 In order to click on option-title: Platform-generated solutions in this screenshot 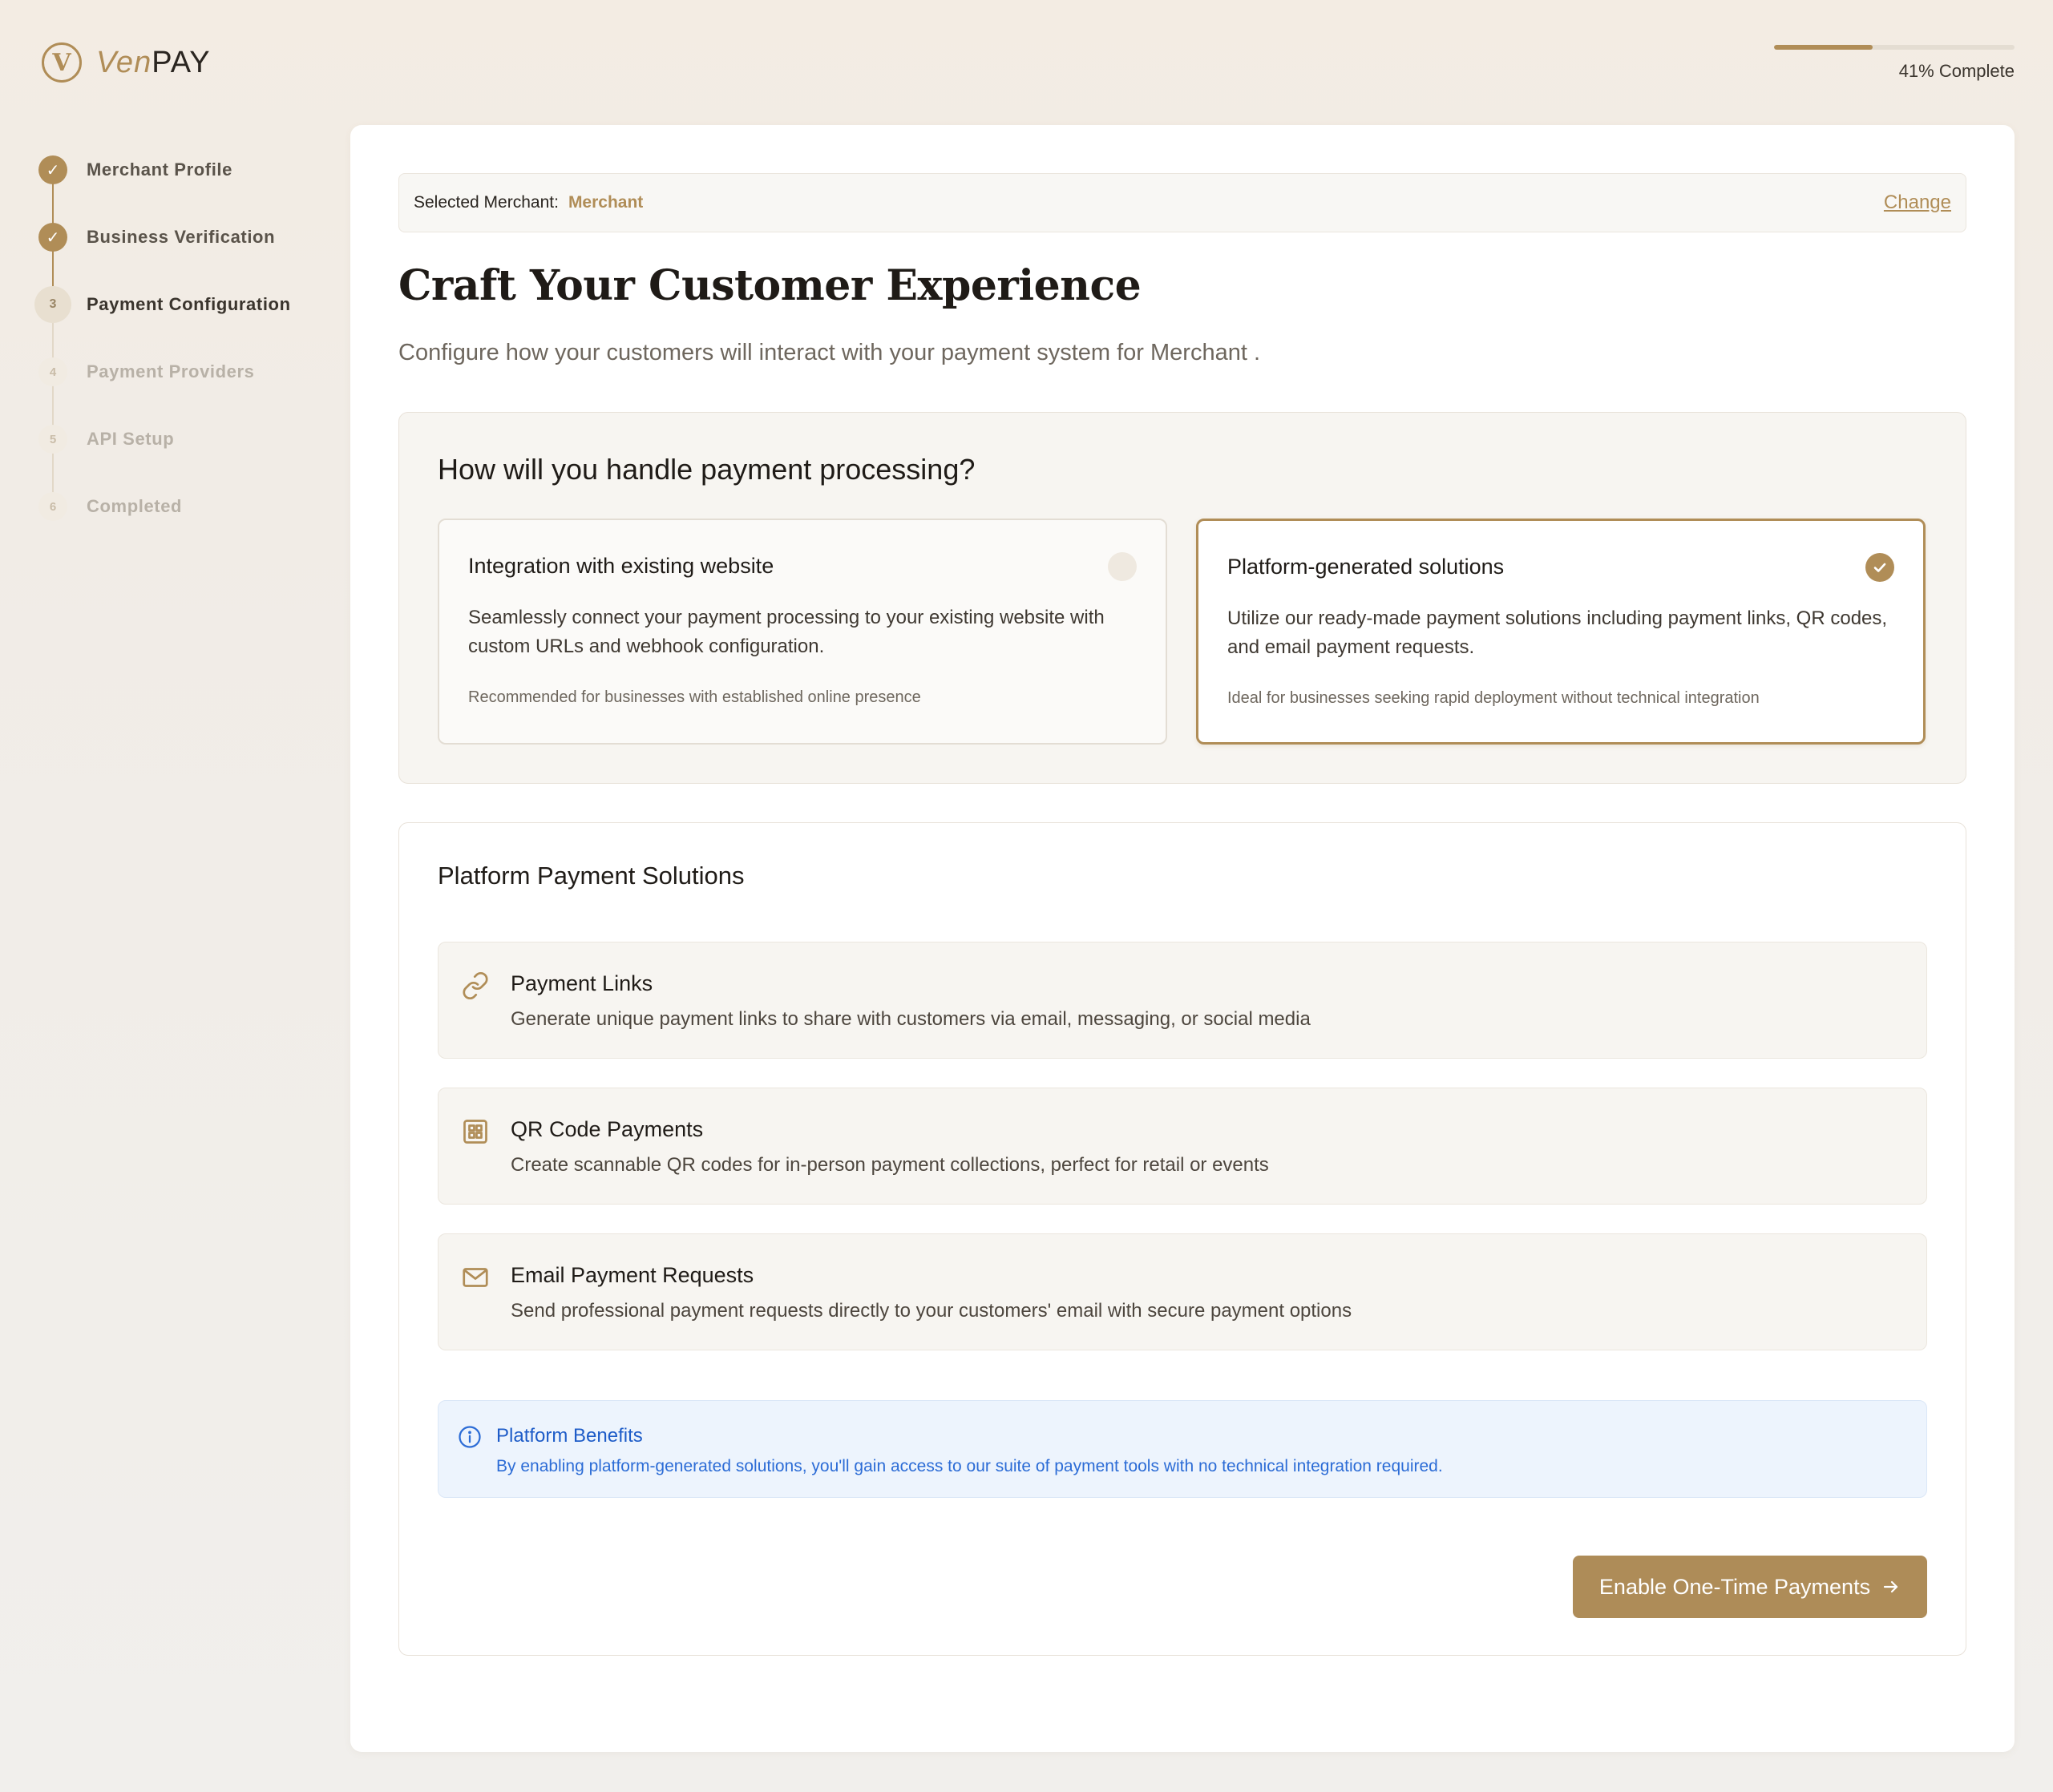, I will do `click(1366, 567)`.